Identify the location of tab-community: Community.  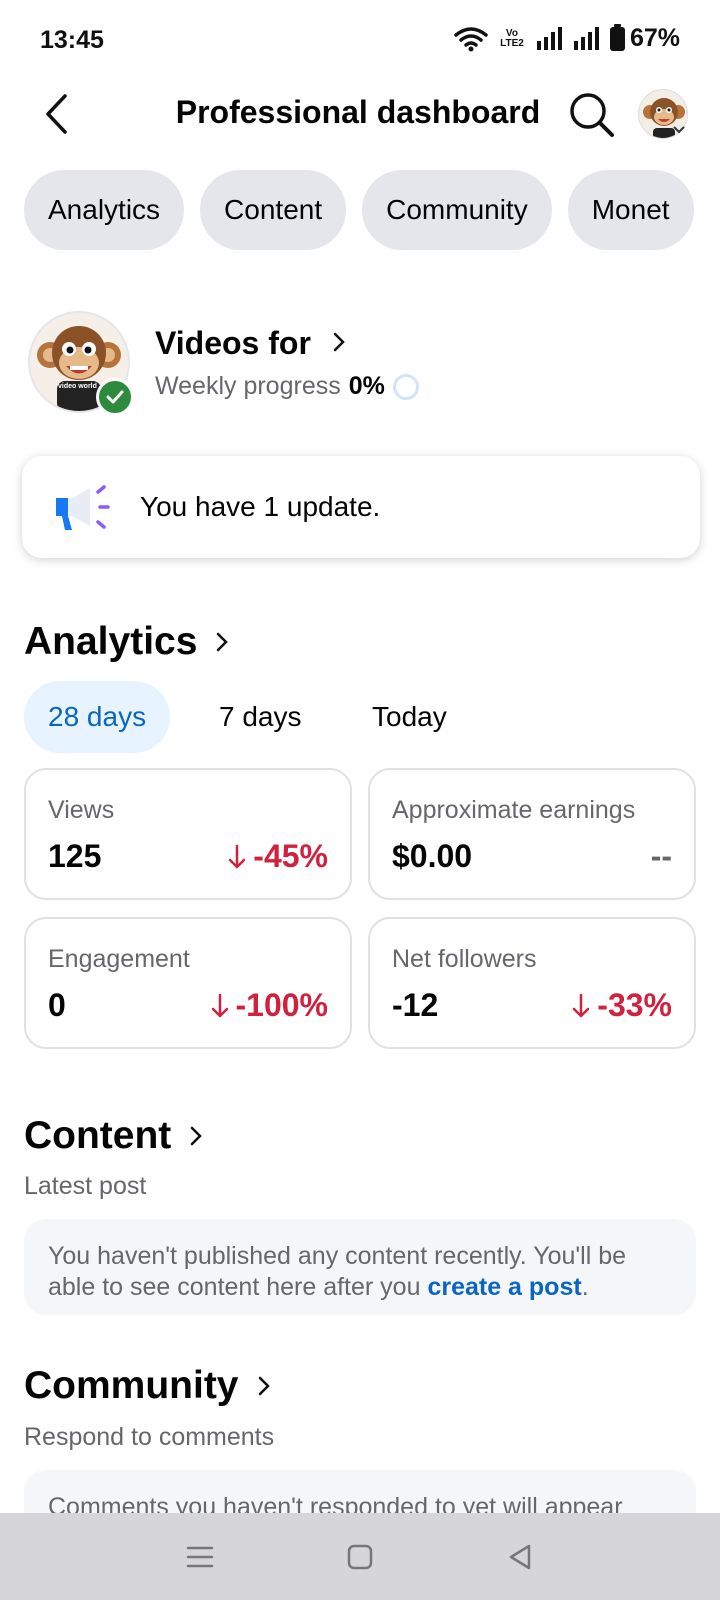
(457, 210).